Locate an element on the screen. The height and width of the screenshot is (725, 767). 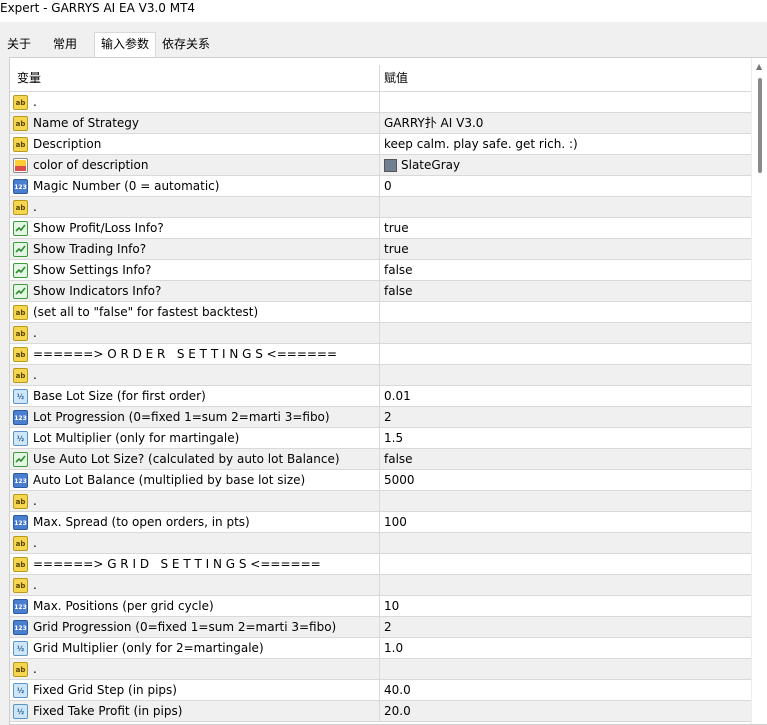
tab-inputs: 输入参数 is located at coordinates (125, 45).